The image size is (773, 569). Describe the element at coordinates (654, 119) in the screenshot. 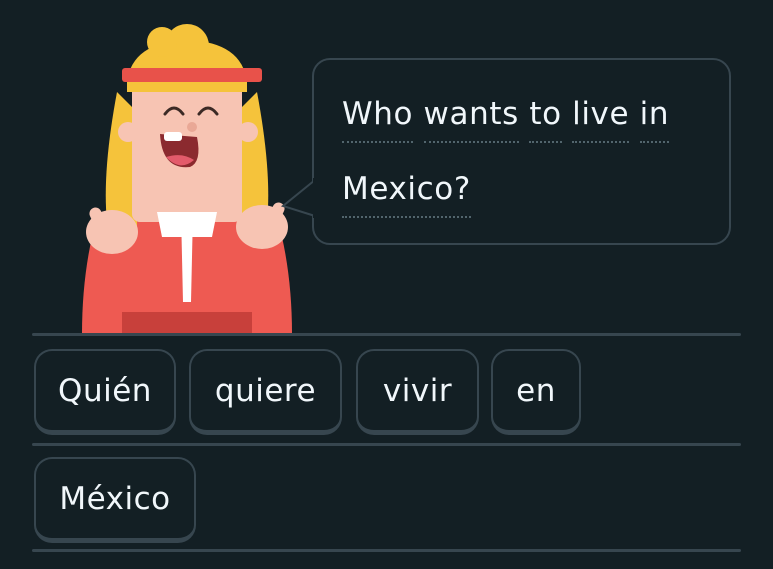

I see `prompt-word: in` at that location.